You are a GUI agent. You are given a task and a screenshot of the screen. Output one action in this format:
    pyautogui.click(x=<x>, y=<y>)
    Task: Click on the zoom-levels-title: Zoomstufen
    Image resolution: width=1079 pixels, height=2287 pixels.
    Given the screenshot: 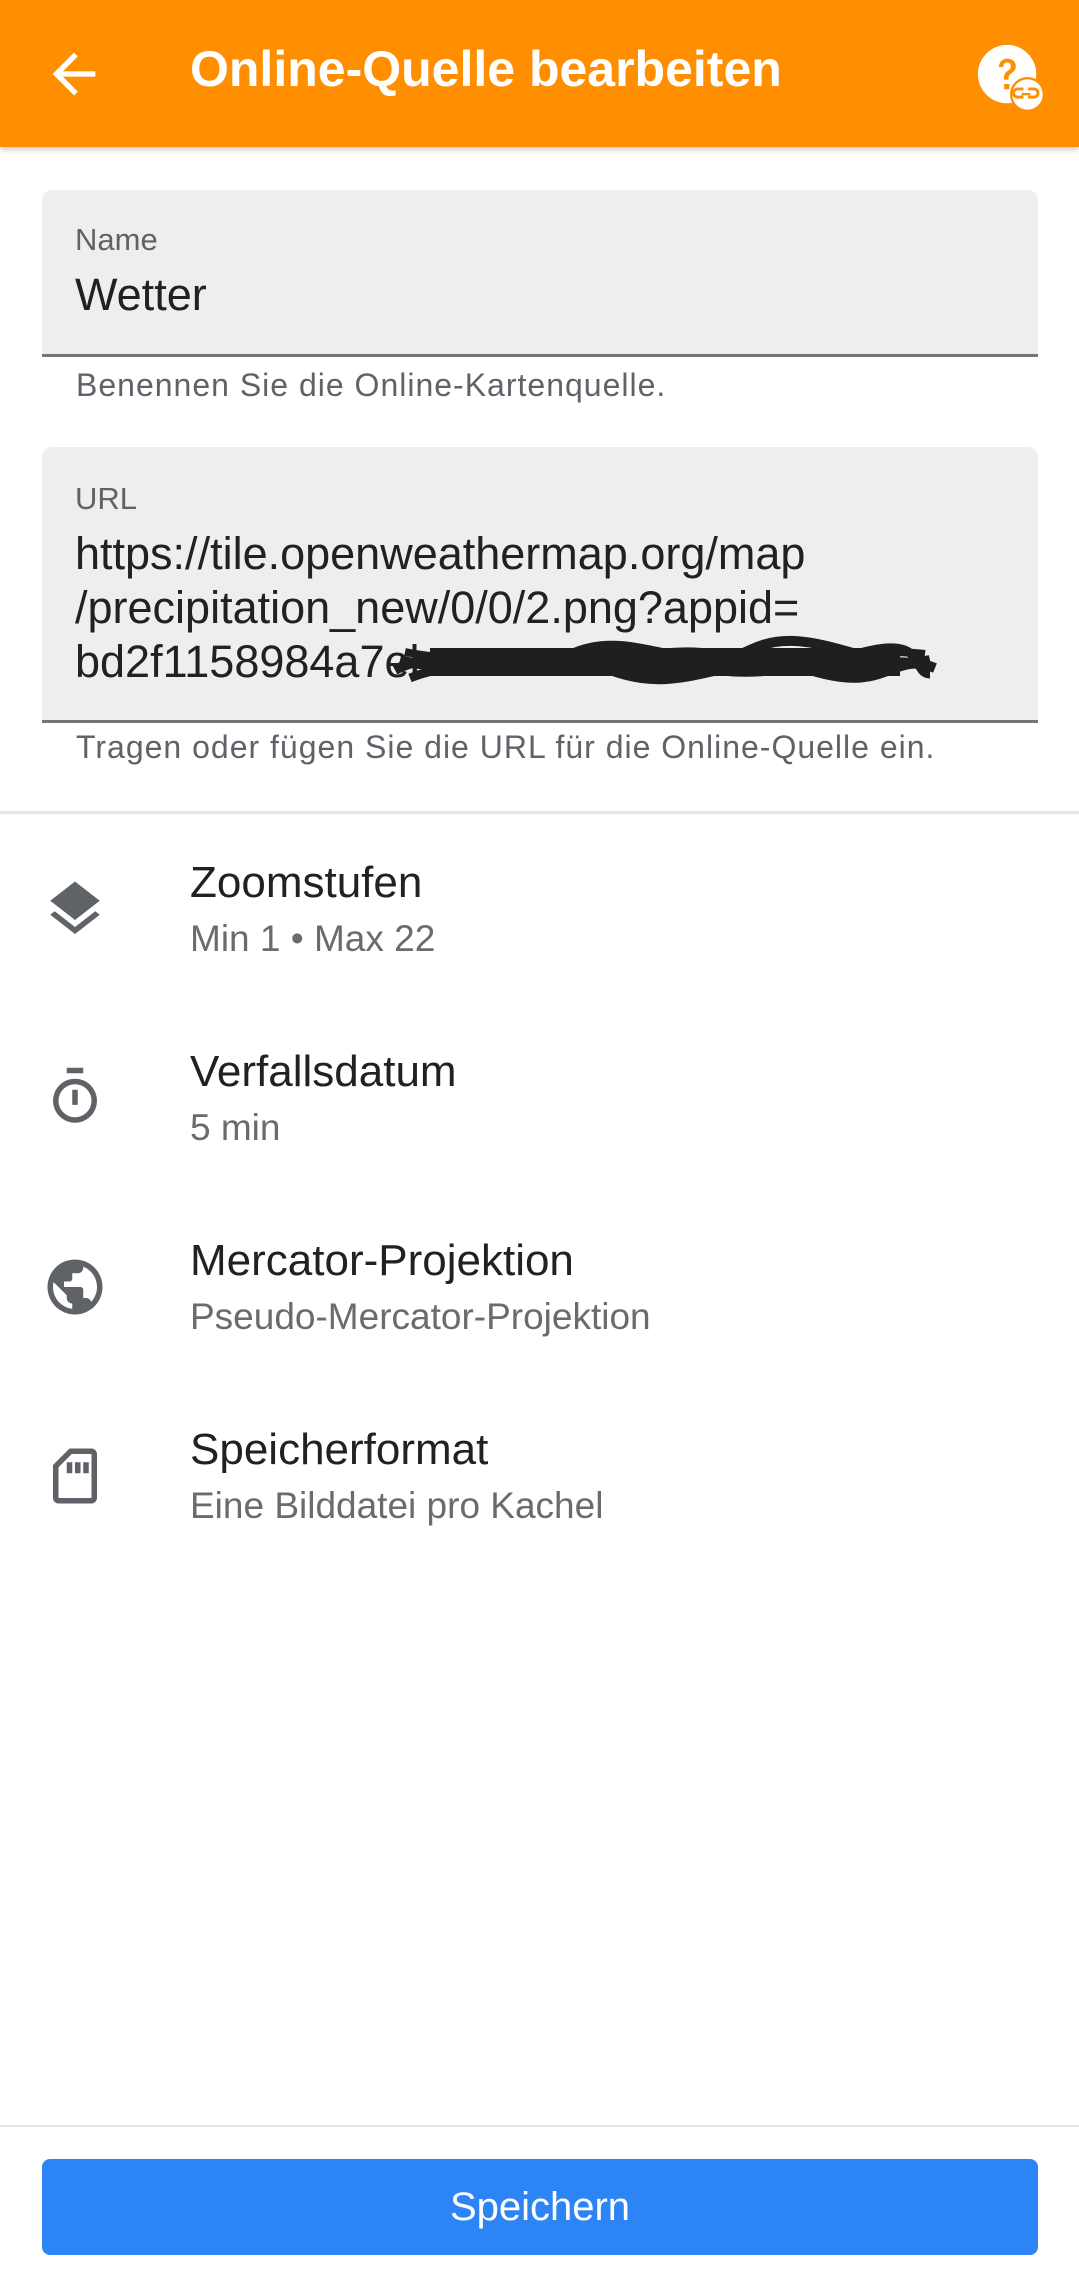 What is the action you would take?
    pyautogui.click(x=306, y=882)
    